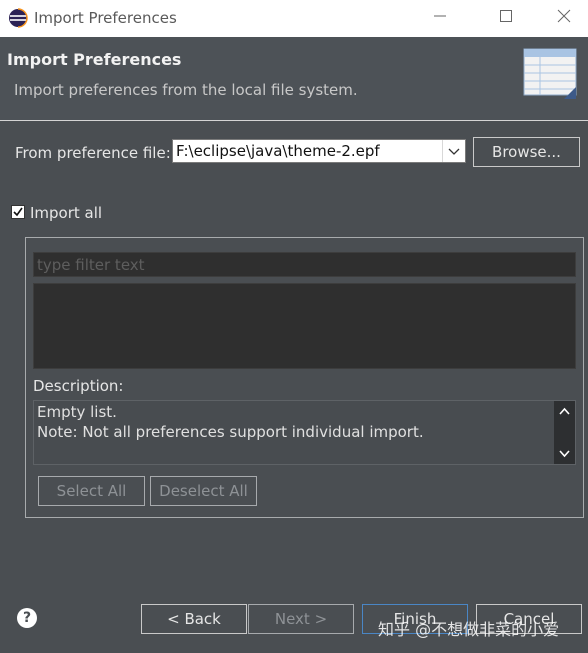  I want to click on next-button: Next >, so click(301, 619).